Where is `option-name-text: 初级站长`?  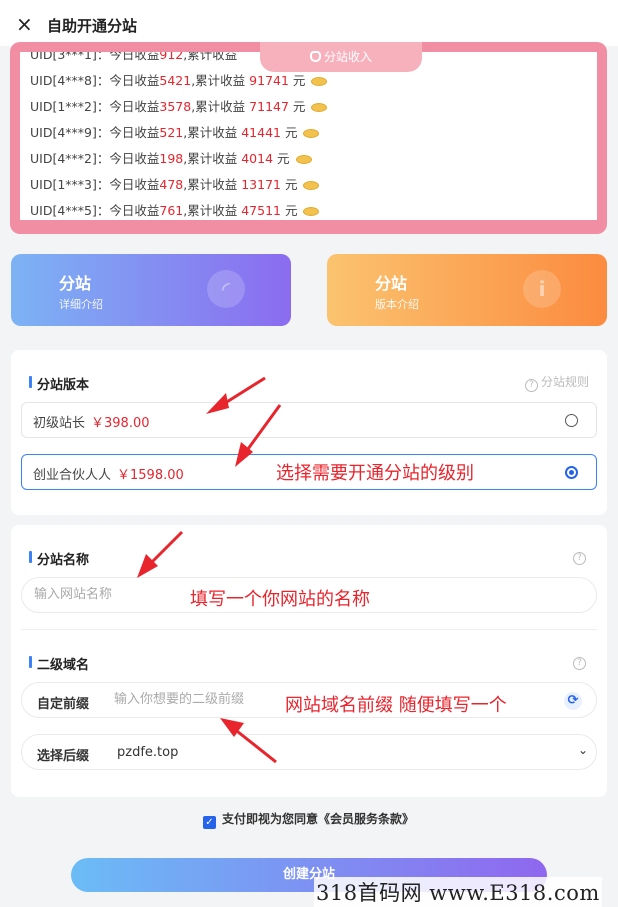
option-name-text: 初级站长 is located at coordinates (59, 423).